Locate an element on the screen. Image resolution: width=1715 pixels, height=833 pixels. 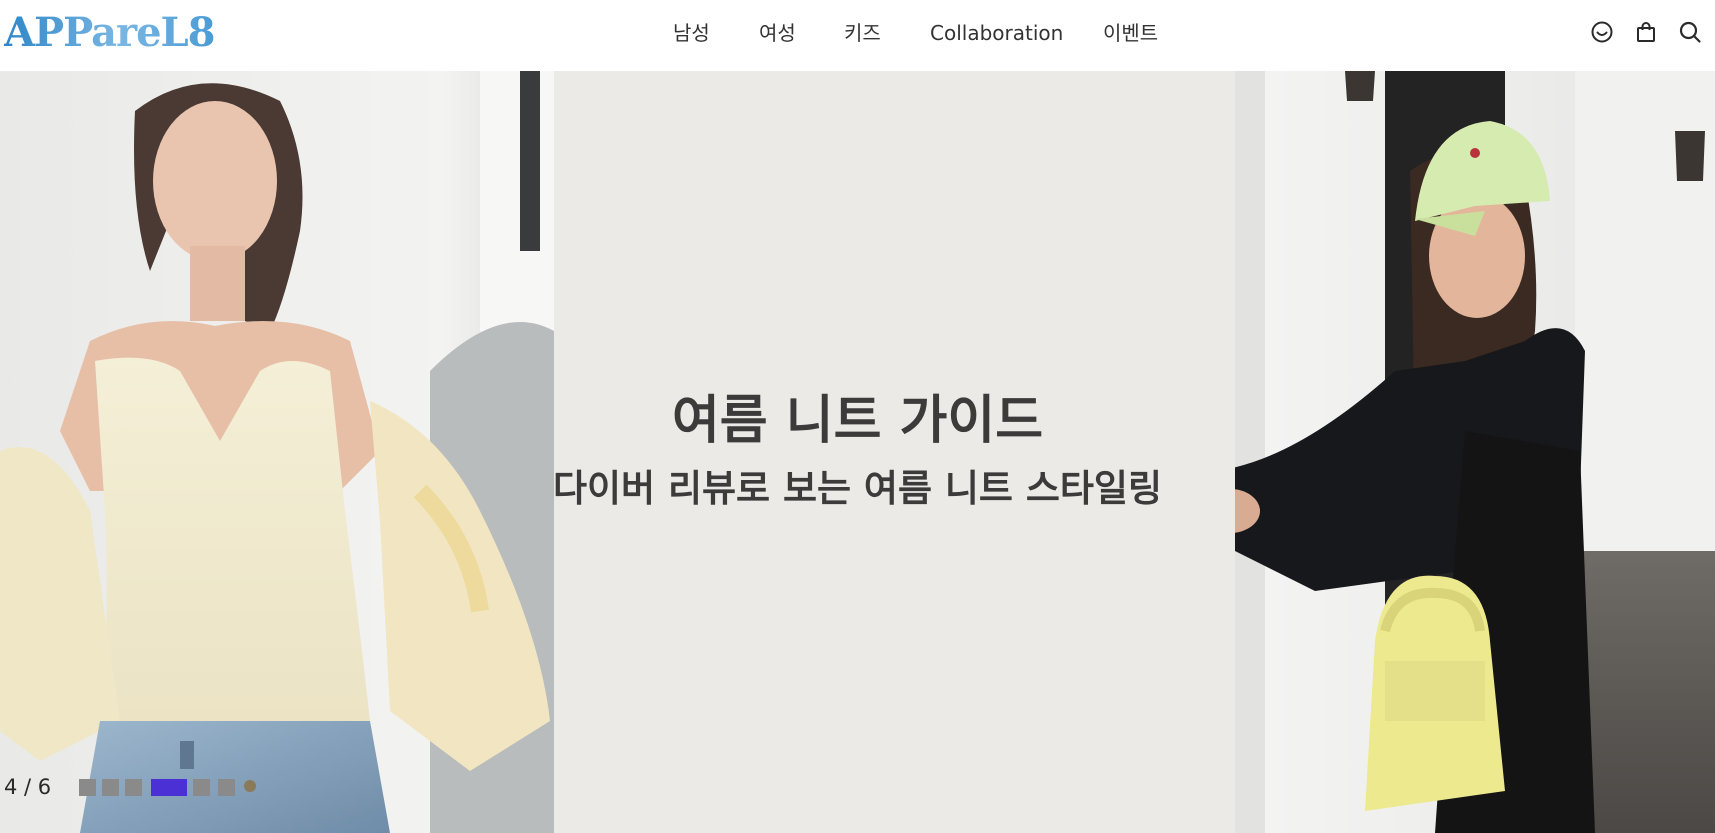
nav-item-men: 남성 is located at coordinates (691, 33).